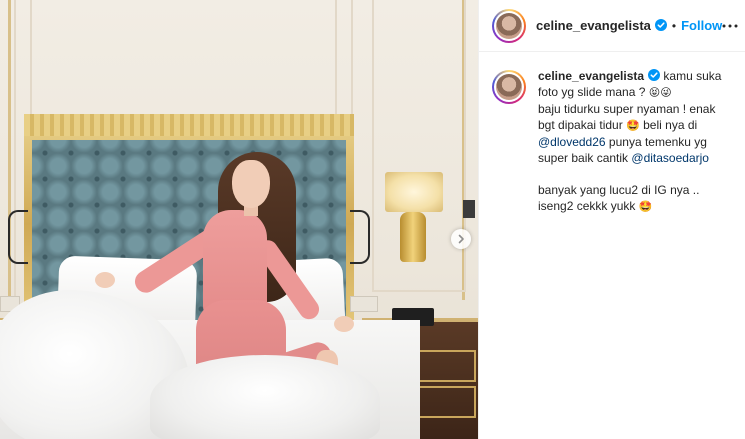 This screenshot has width=745, height=439. I want to click on username-text: celine_evangelista, so click(593, 25).